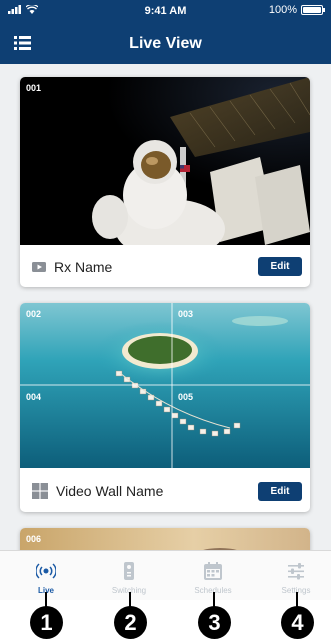  What do you see at coordinates (46, 622) in the screenshot?
I see `callout-badge: 1` at bounding box center [46, 622].